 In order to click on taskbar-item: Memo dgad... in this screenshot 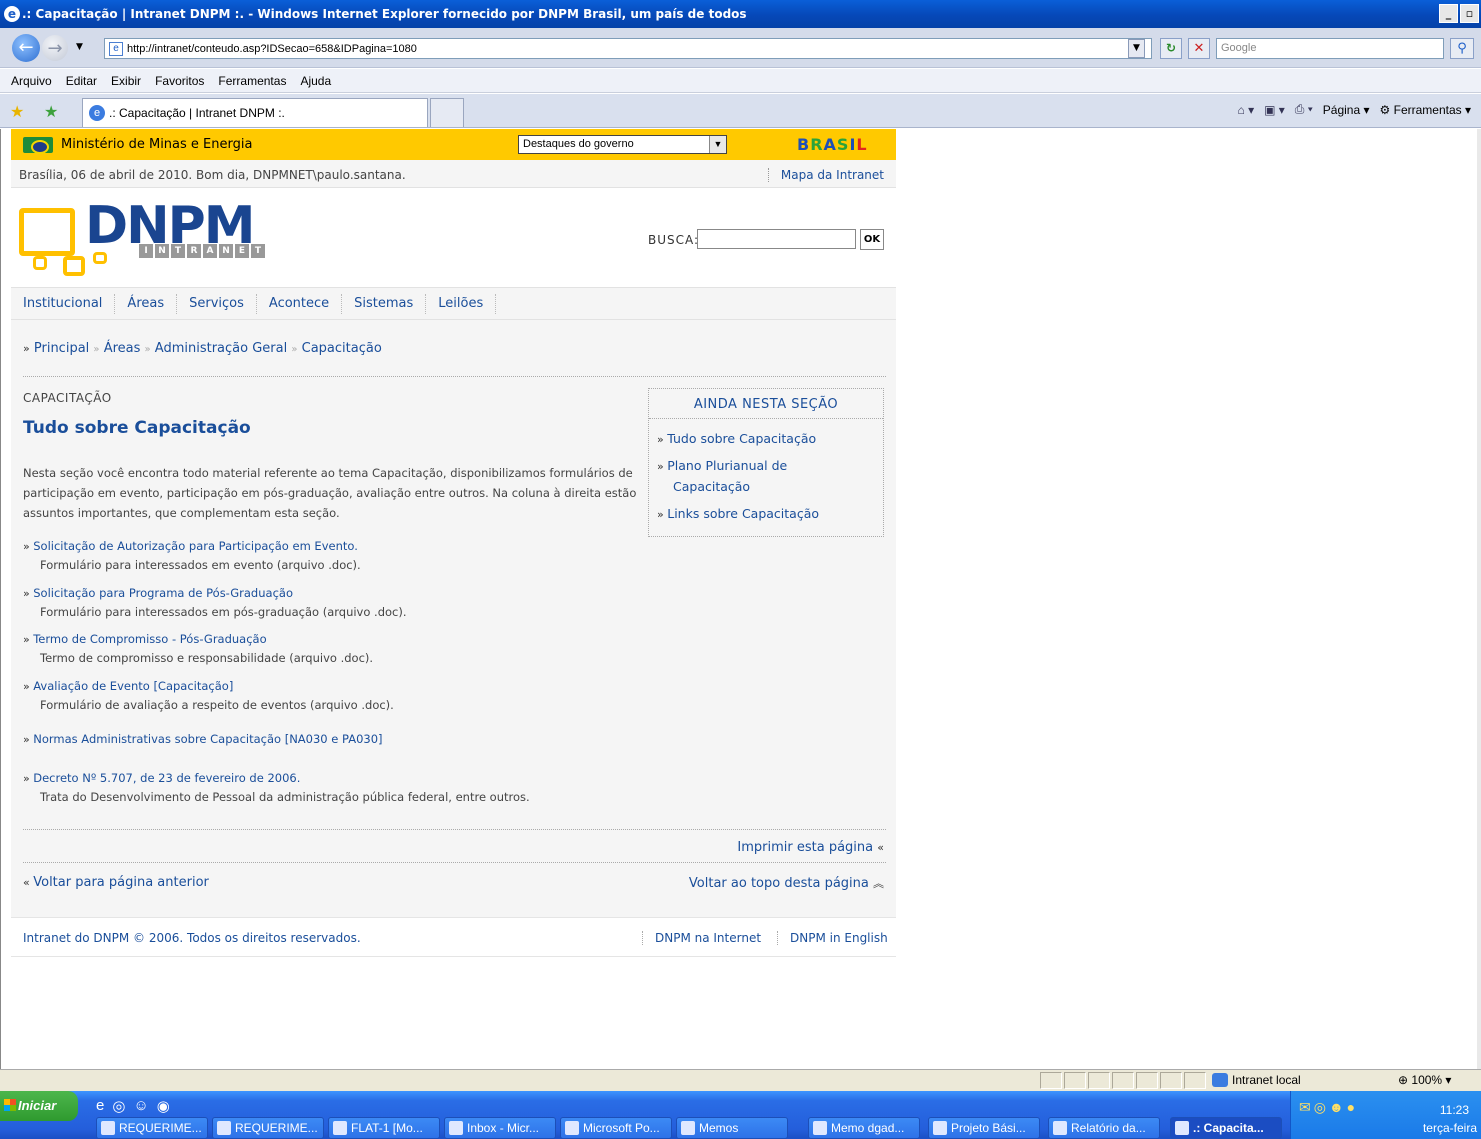, I will do `click(864, 1128)`.